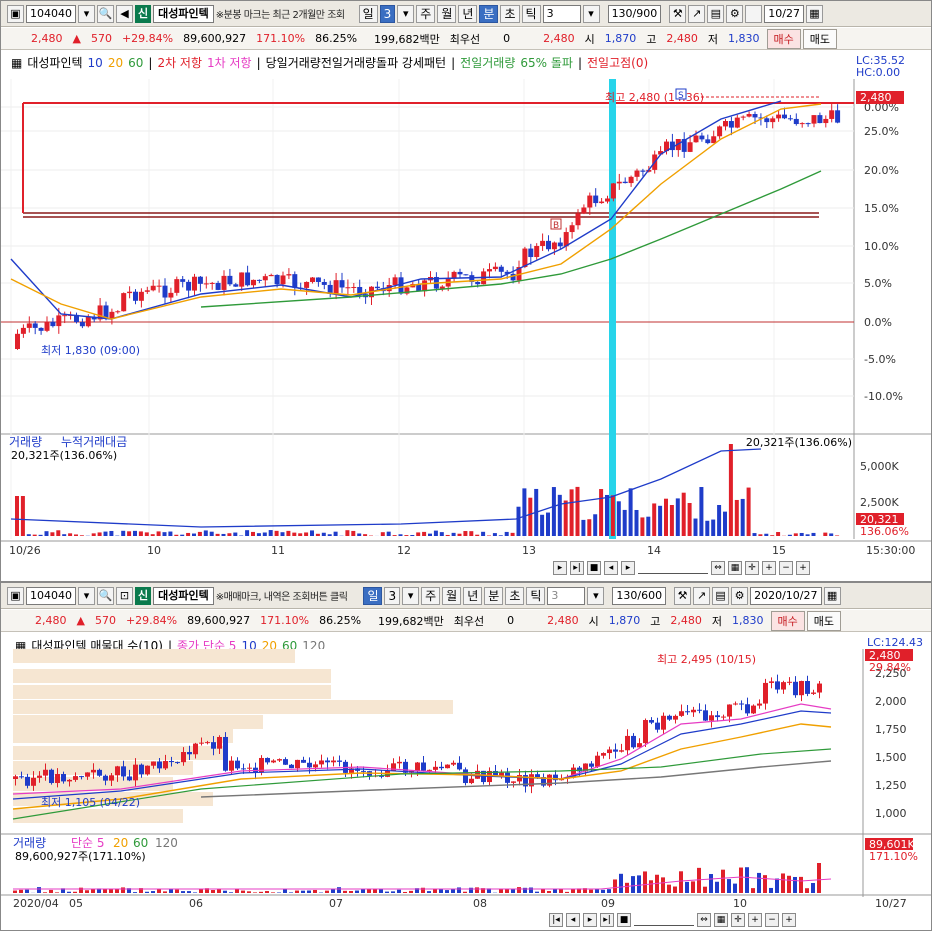  I want to click on best-value: 0, so click(511, 620).